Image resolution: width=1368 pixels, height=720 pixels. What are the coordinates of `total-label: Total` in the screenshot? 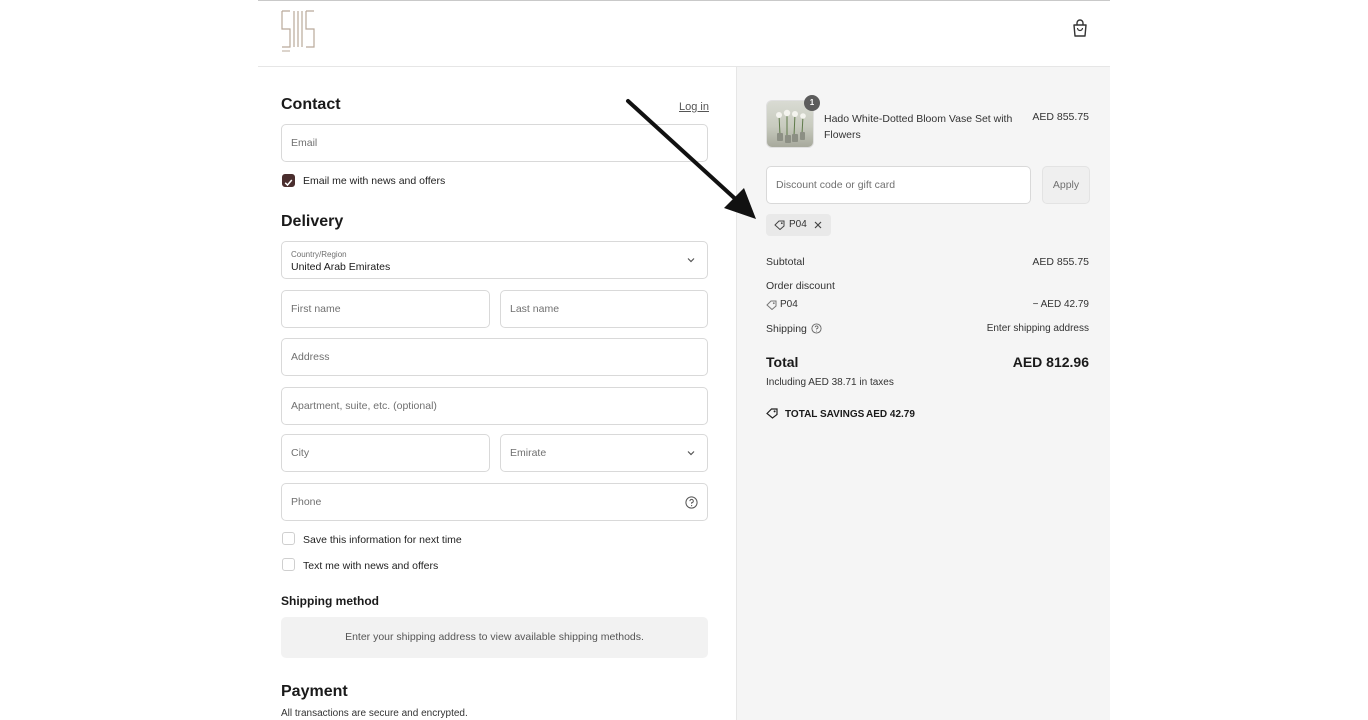 It's located at (782, 362).